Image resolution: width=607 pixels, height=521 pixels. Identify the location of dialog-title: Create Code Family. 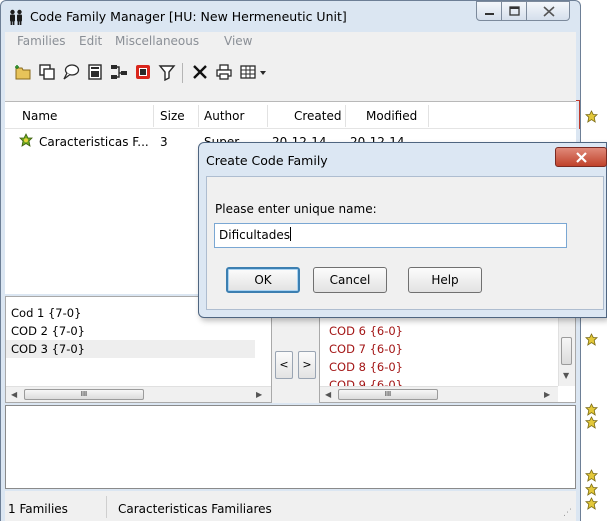
(267, 160).